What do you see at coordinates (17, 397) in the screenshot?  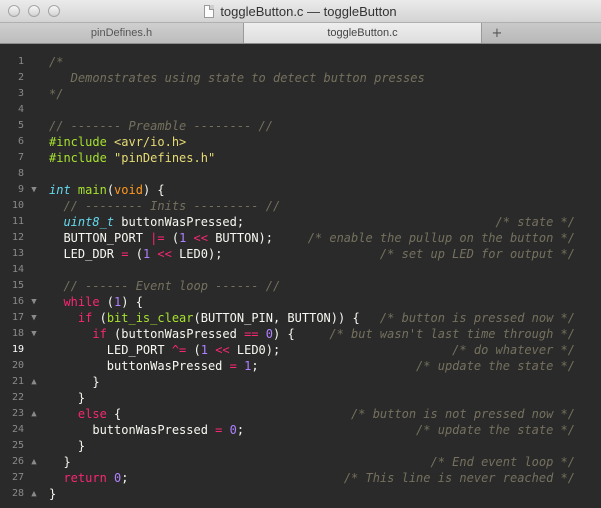 I see `line-number: 22` at bounding box center [17, 397].